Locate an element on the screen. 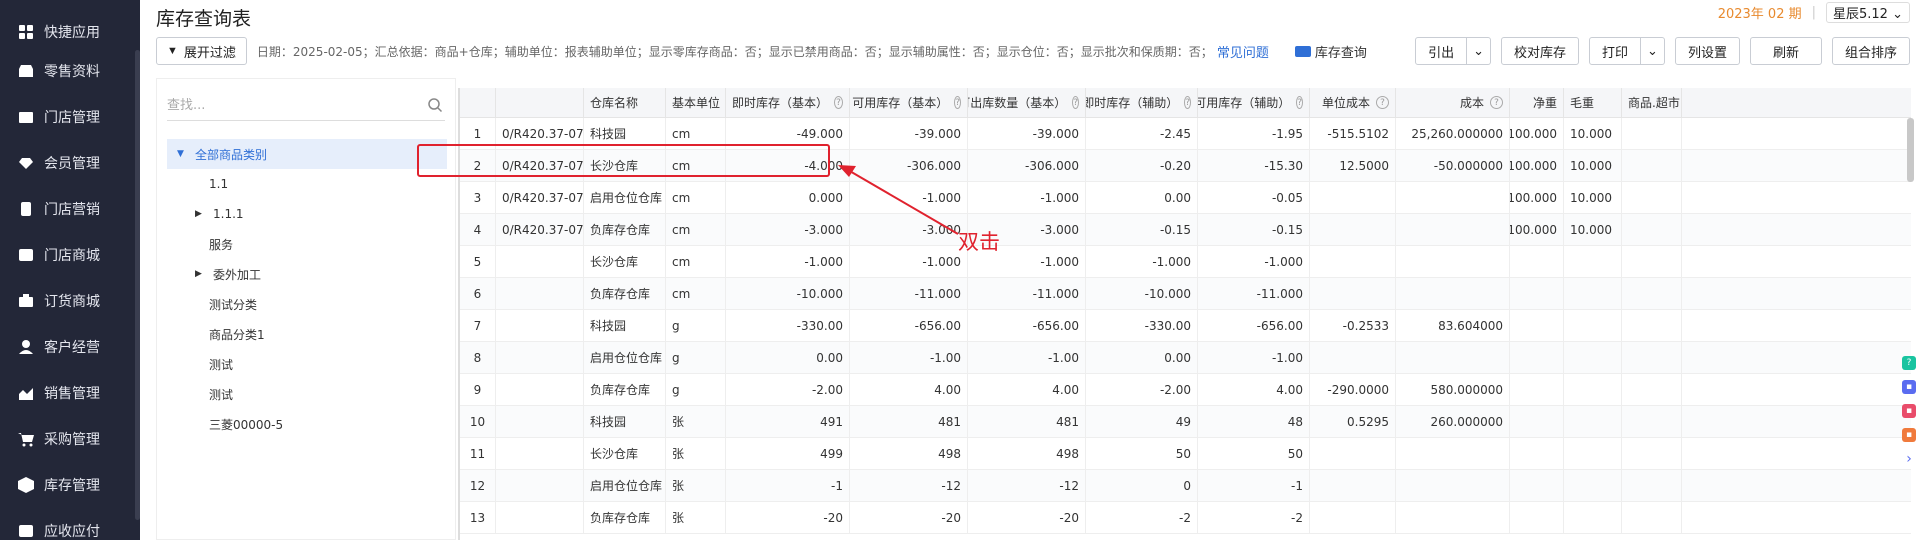 This screenshot has width=1920, height=540. sidebar-item: 快捷应用 is located at coordinates (70, 32).